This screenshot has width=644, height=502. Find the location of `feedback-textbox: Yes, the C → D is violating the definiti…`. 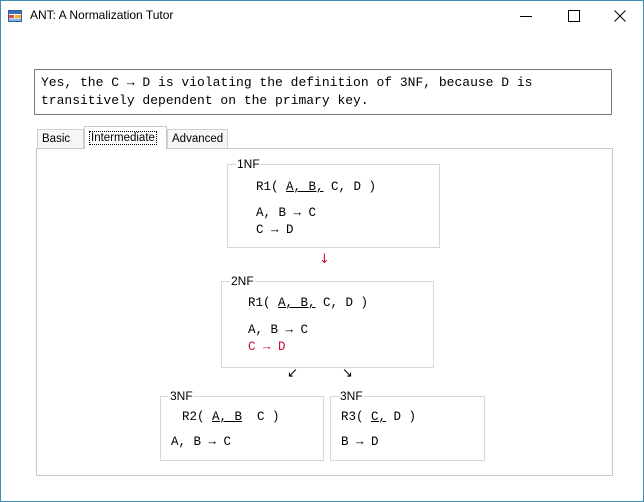

feedback-textbox: Yes, the C → D is violating the definiti… is located at coordinates (323, 92).